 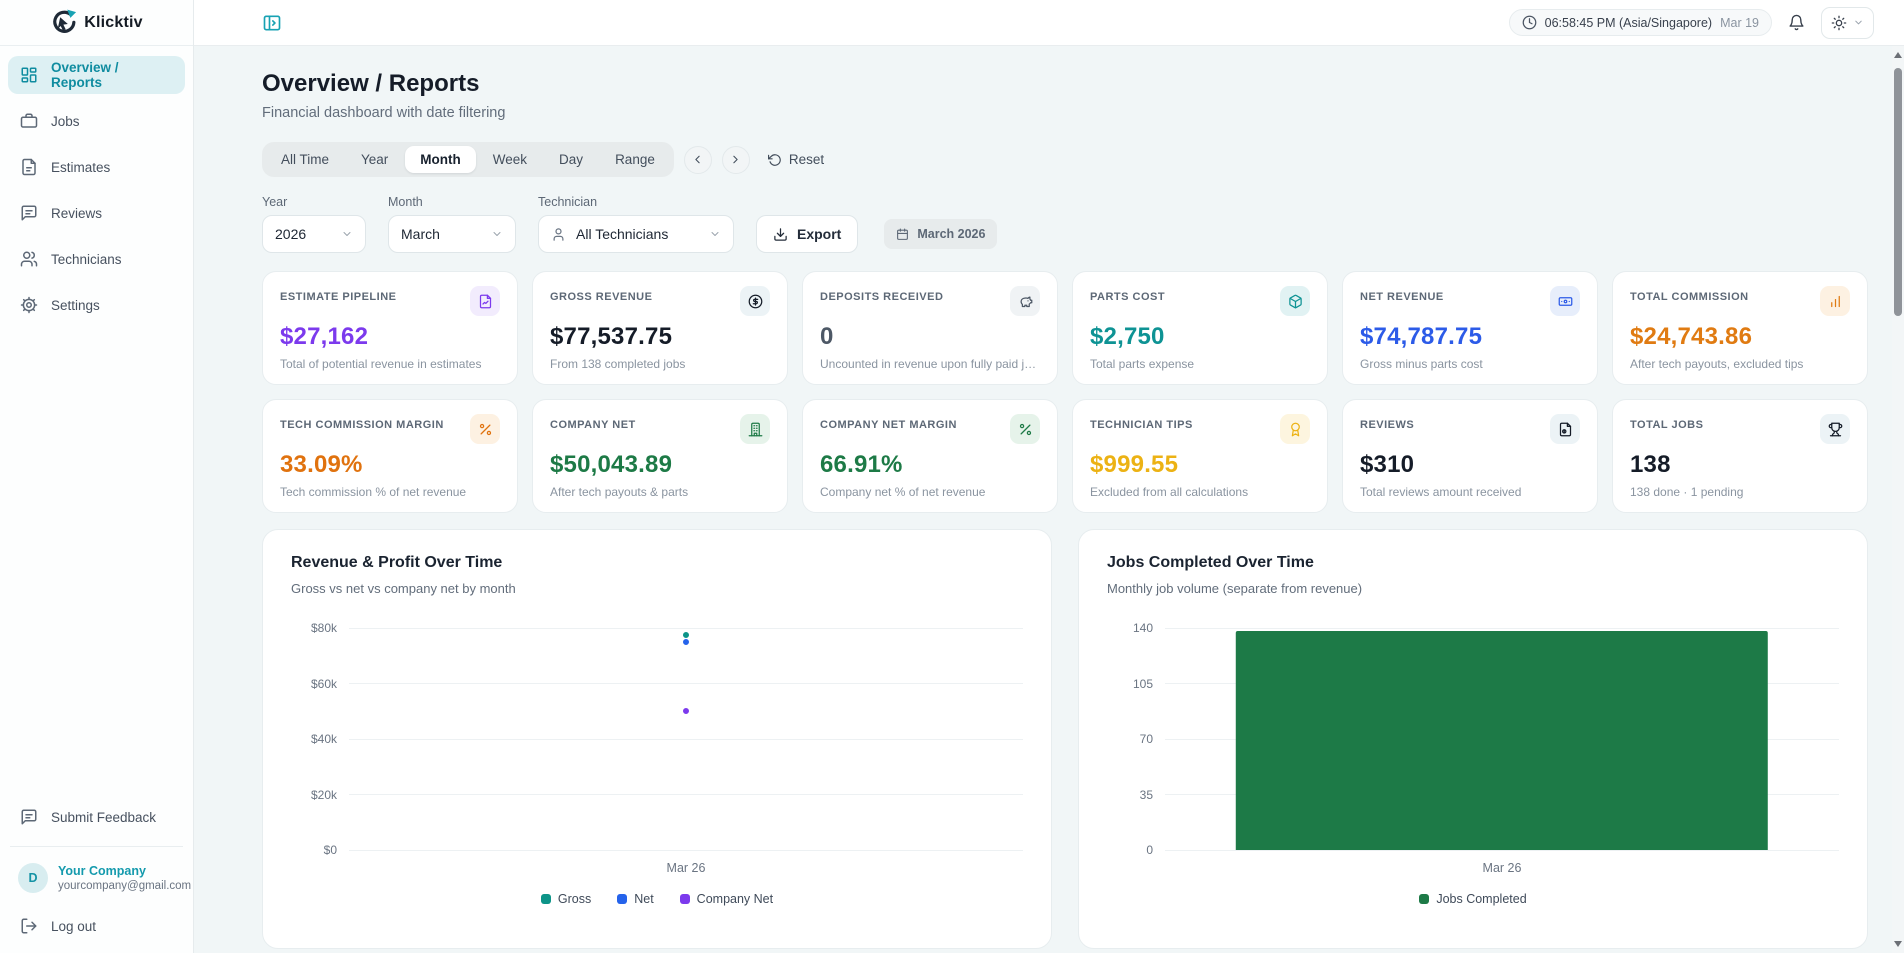 I want to click on trophy-icon, so click(x=1835, y=429).